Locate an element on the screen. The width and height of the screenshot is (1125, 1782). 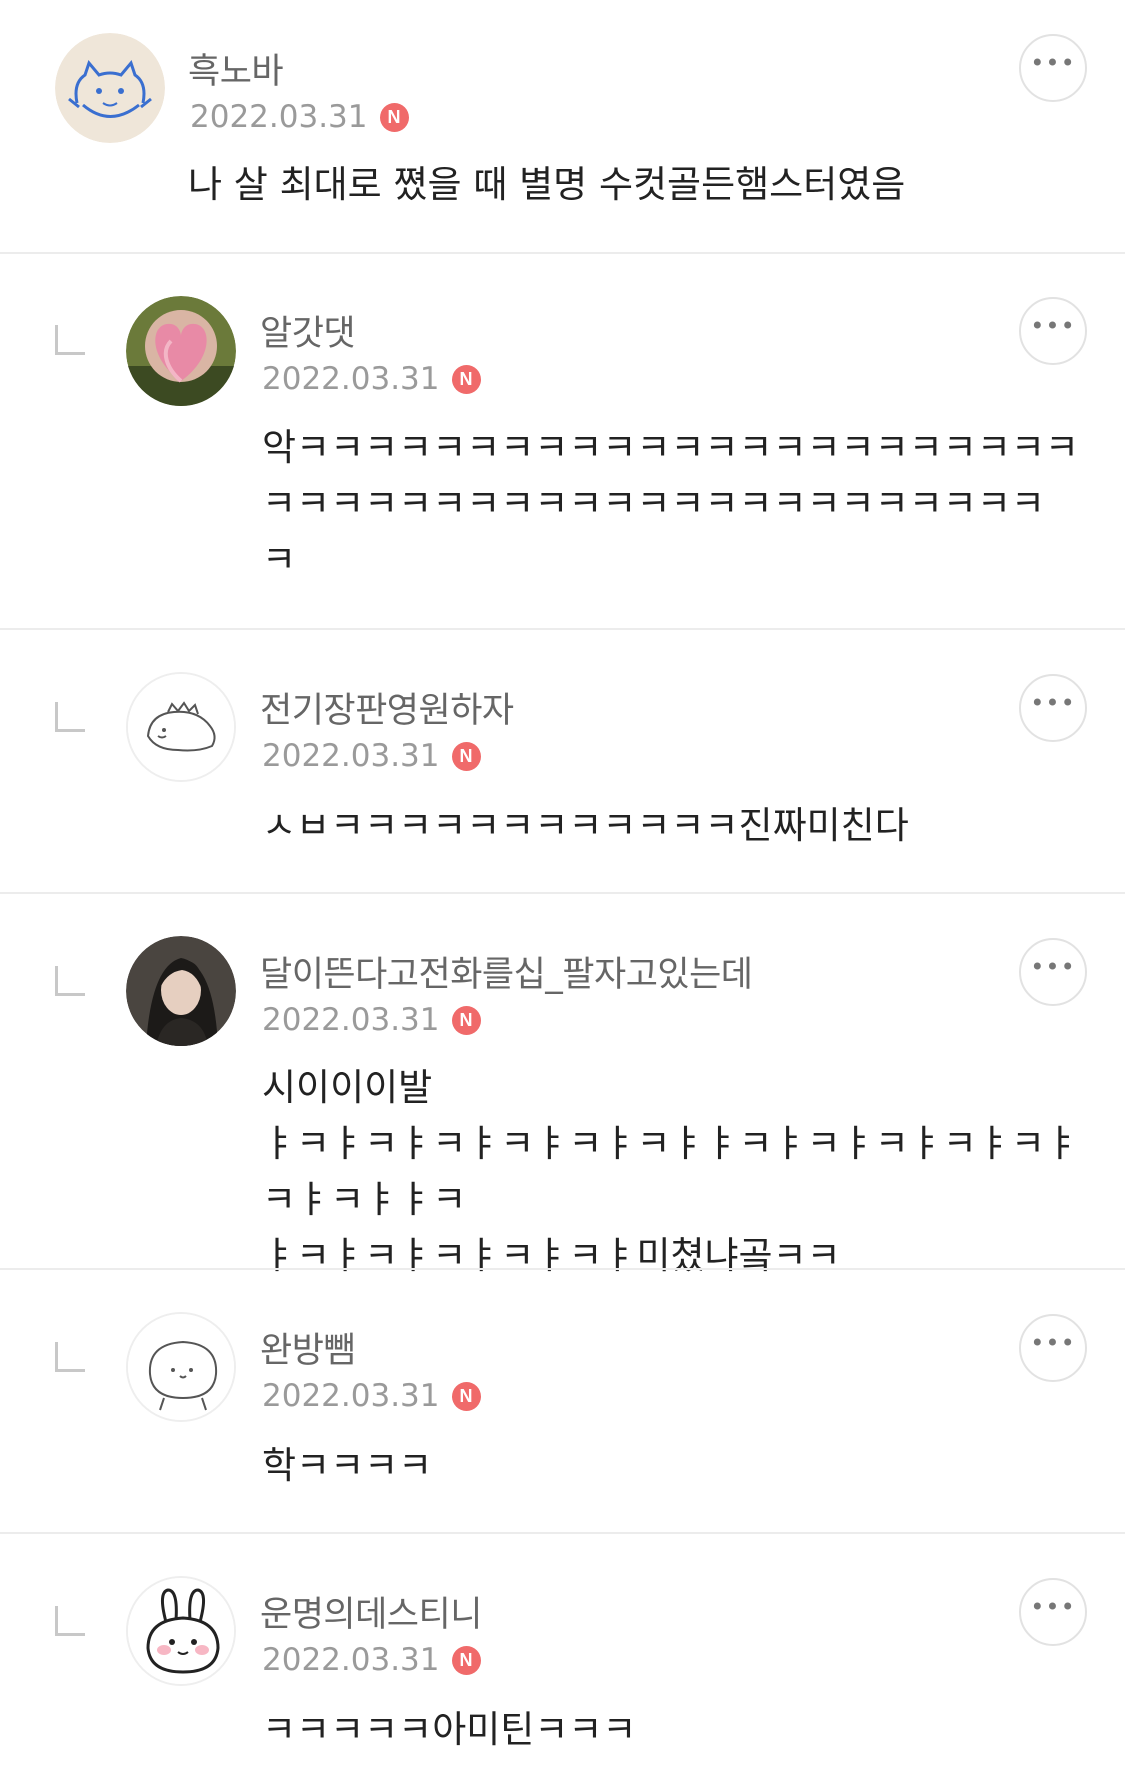
blob-drawing-avatar-icon is located at coordinates (181, 1367).